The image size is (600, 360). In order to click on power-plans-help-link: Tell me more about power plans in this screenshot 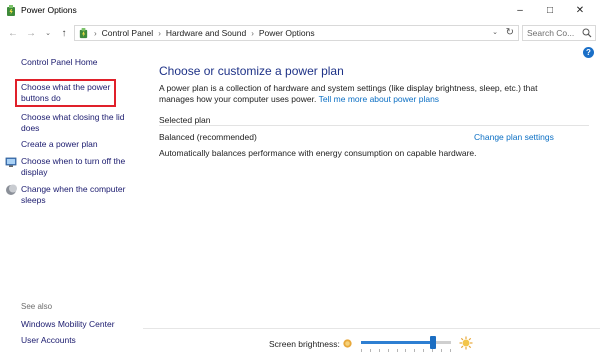, I will do `click(379, 99)`.